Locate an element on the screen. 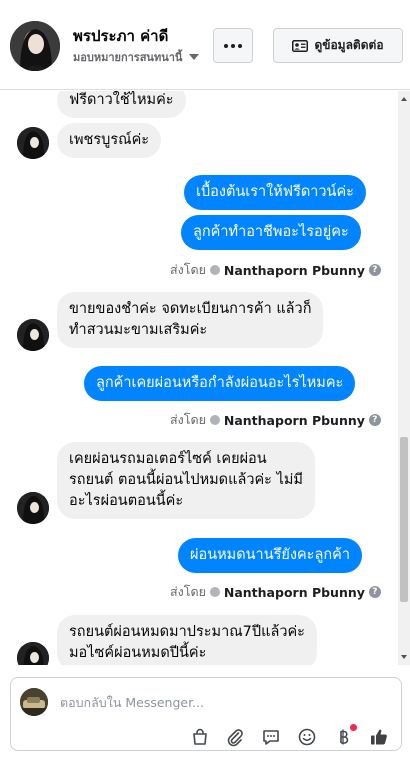  scrollbar-thumb is located at coordinates (404, 519).